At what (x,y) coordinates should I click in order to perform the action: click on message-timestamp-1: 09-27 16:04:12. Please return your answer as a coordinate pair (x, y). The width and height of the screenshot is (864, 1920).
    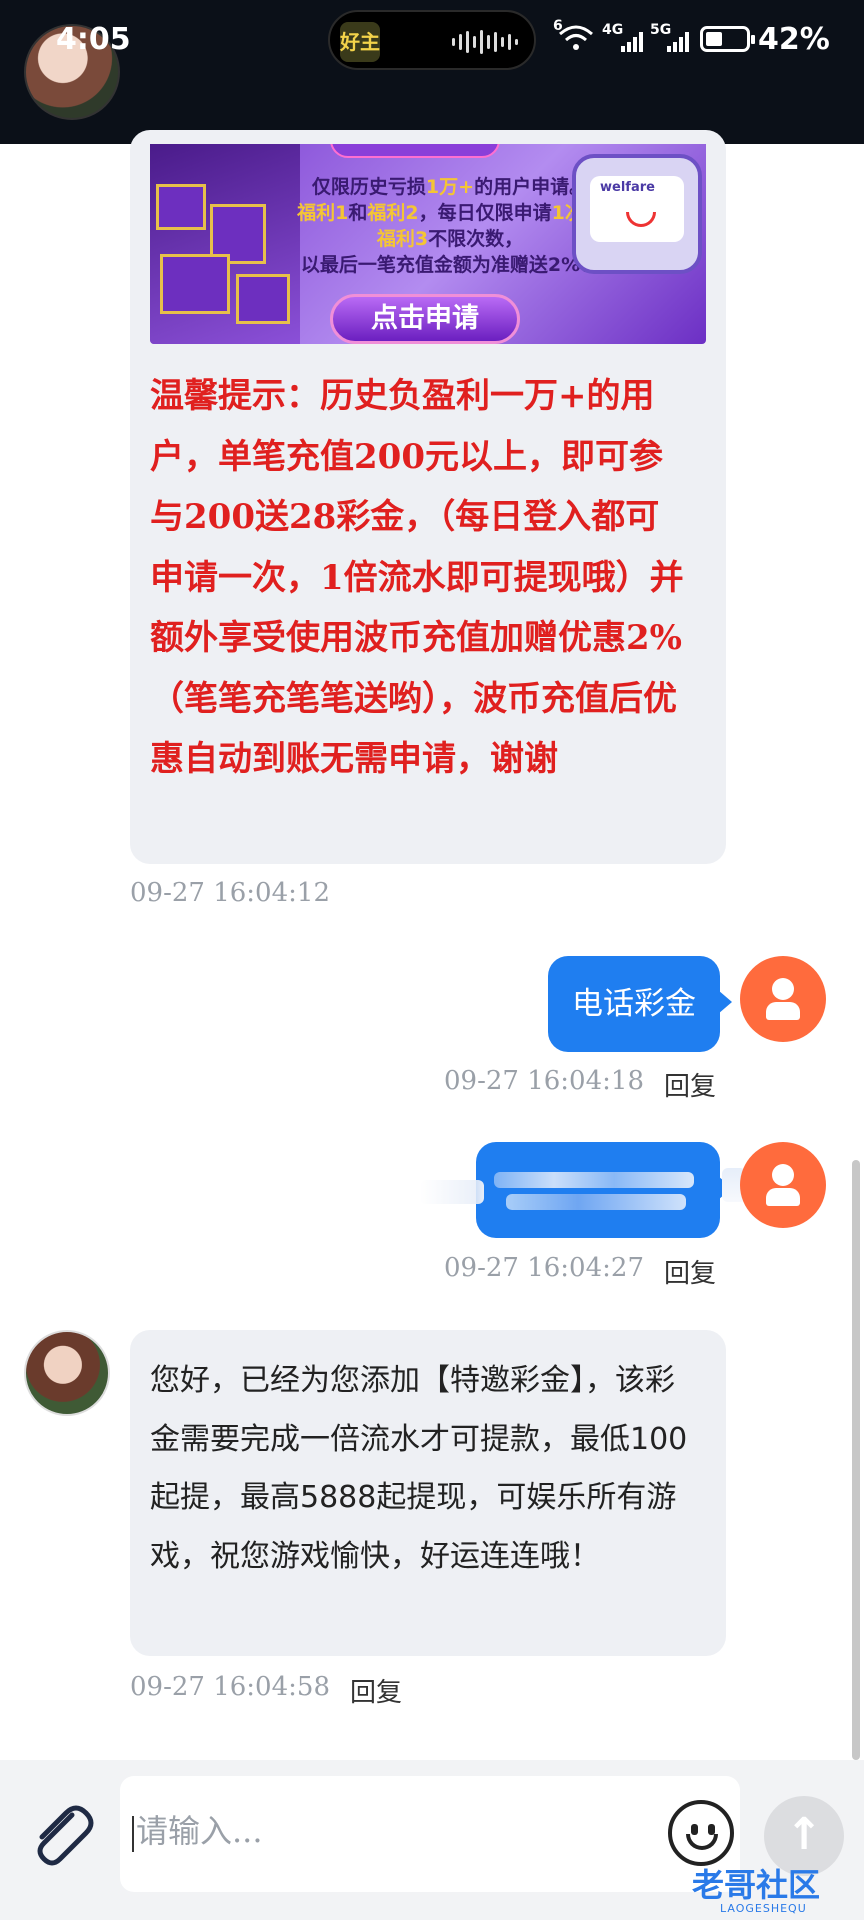
    Looking at the image, I should click on (230, 893).